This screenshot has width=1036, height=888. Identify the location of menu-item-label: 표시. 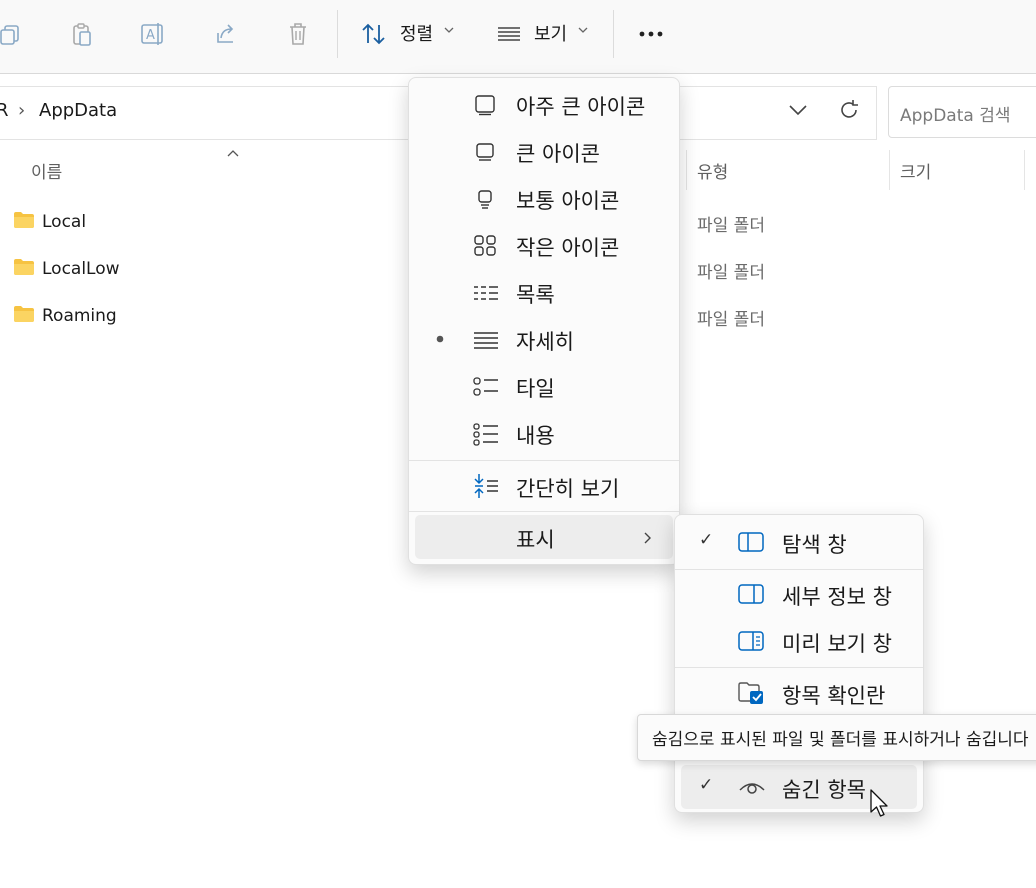
(535, 540).